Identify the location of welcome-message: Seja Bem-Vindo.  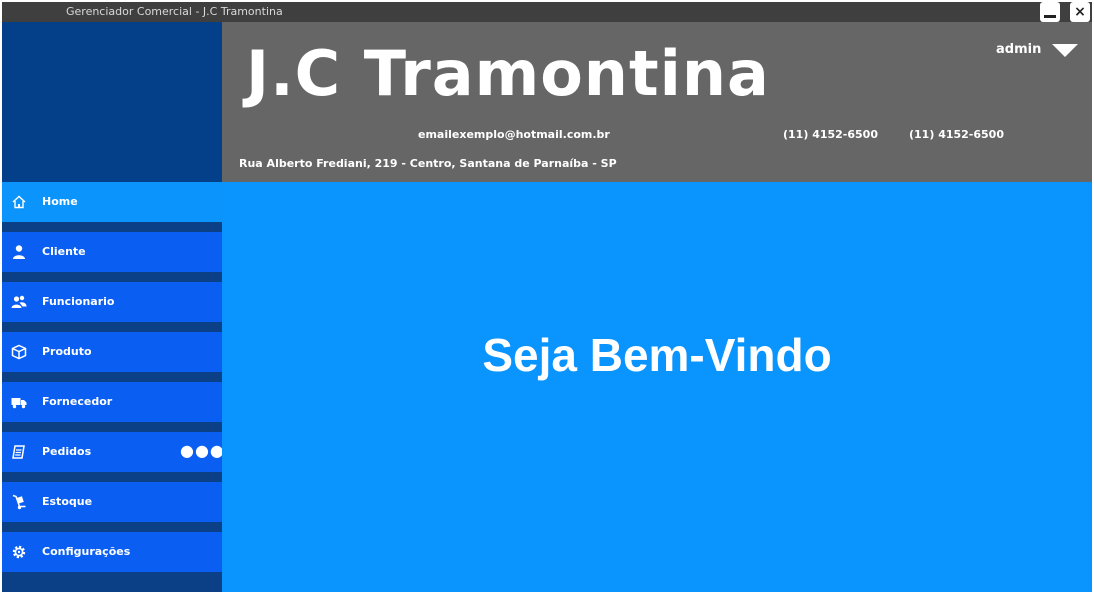
(657, 355).